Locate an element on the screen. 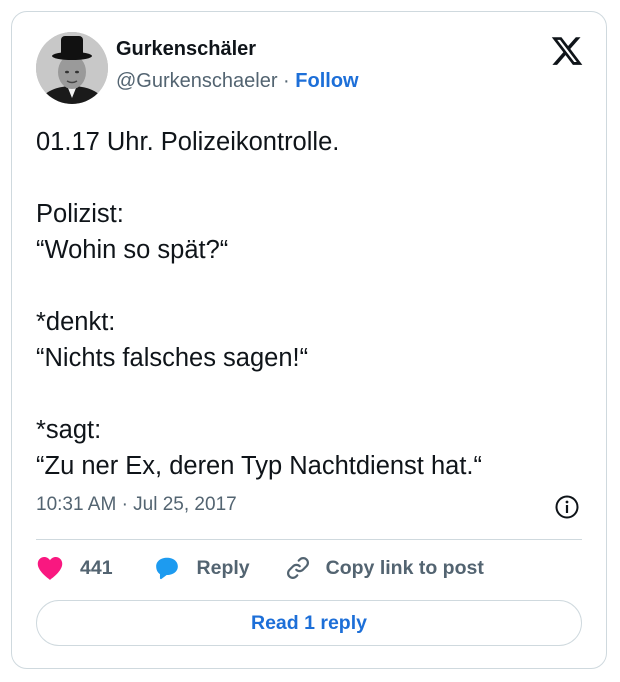  post-timestamp: 10:31 AM · Jul 25, 2017 is located at coordinates (136, 505).